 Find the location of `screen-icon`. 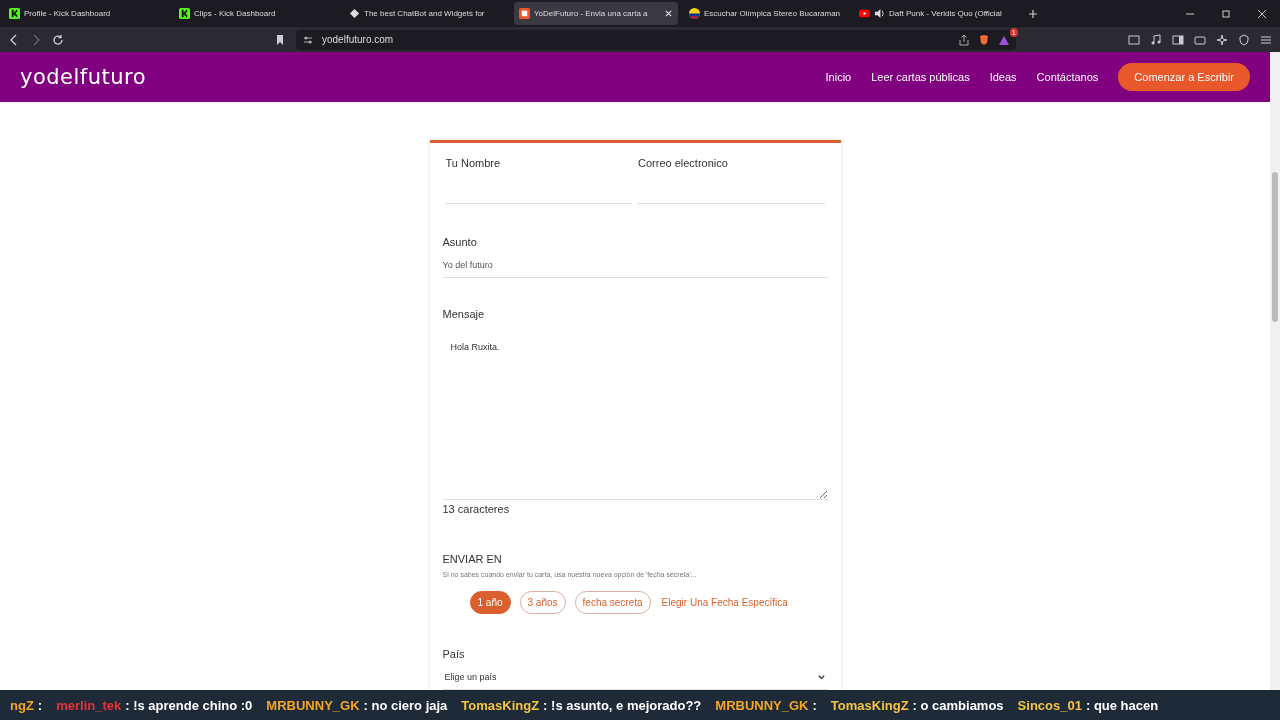

screen-icon is located at coordinates (1134, 39).